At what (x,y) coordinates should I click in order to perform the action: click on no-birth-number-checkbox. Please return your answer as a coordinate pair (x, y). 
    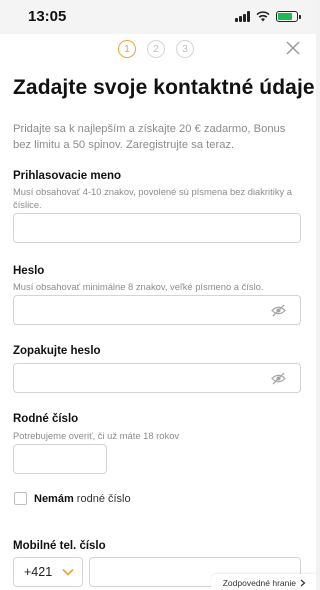
    Looking at the image, I should click on (20, 498).